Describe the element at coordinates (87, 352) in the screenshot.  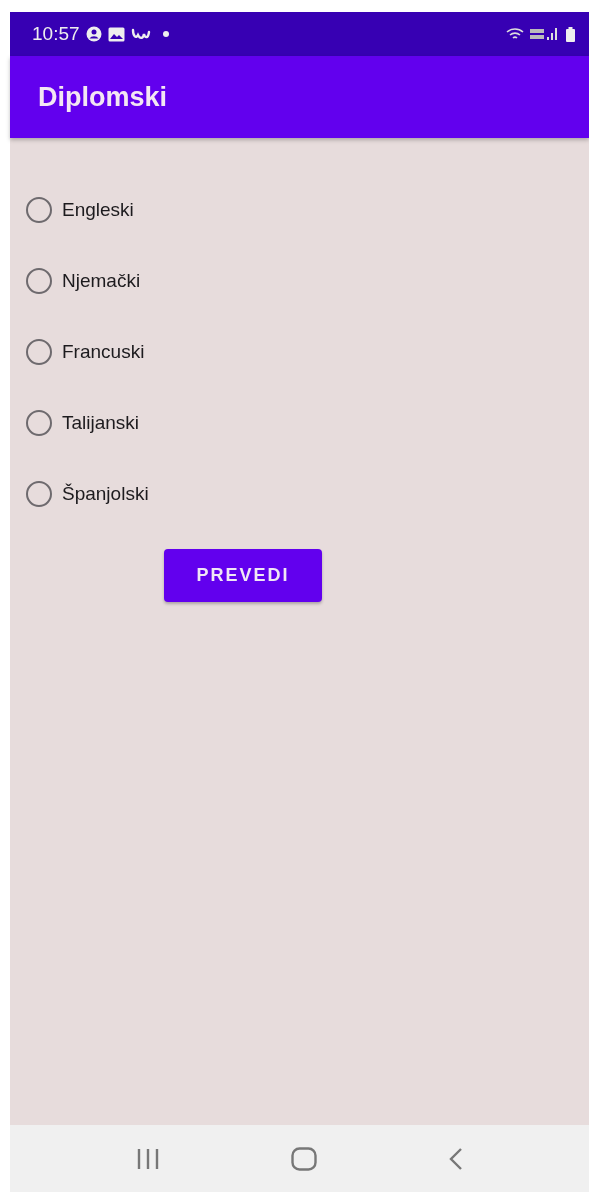
I see `language-radio: Francuski` at that location.